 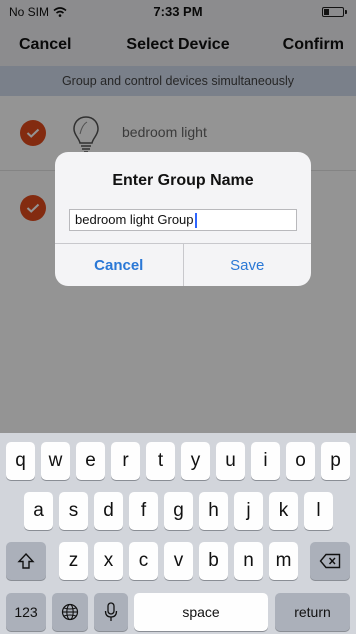 What do you see at coordinates (213, 511) in the screenshot?
I see `key-h: h` at bounding box center [213, 511].